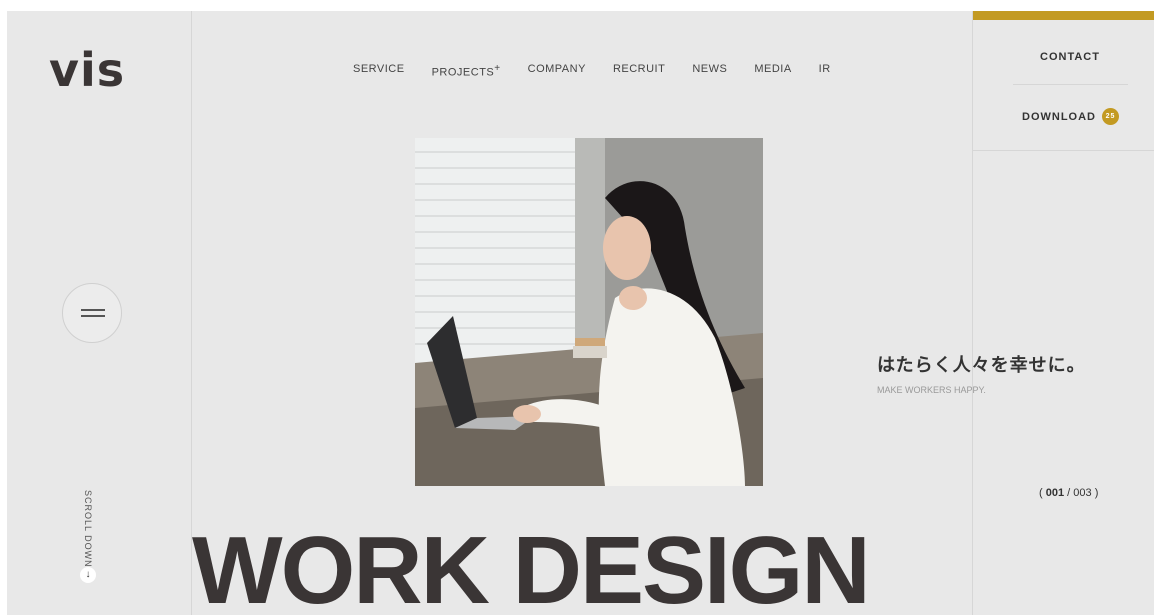  Describe the element at coordinates (88, 529) in the screenshot. I see `scroll-down-label: SCROLL DOWN` at that location.